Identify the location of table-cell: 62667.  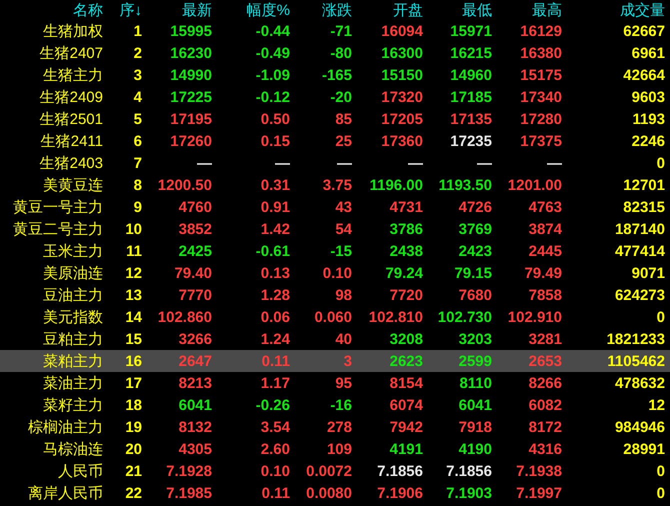
(644, 31).